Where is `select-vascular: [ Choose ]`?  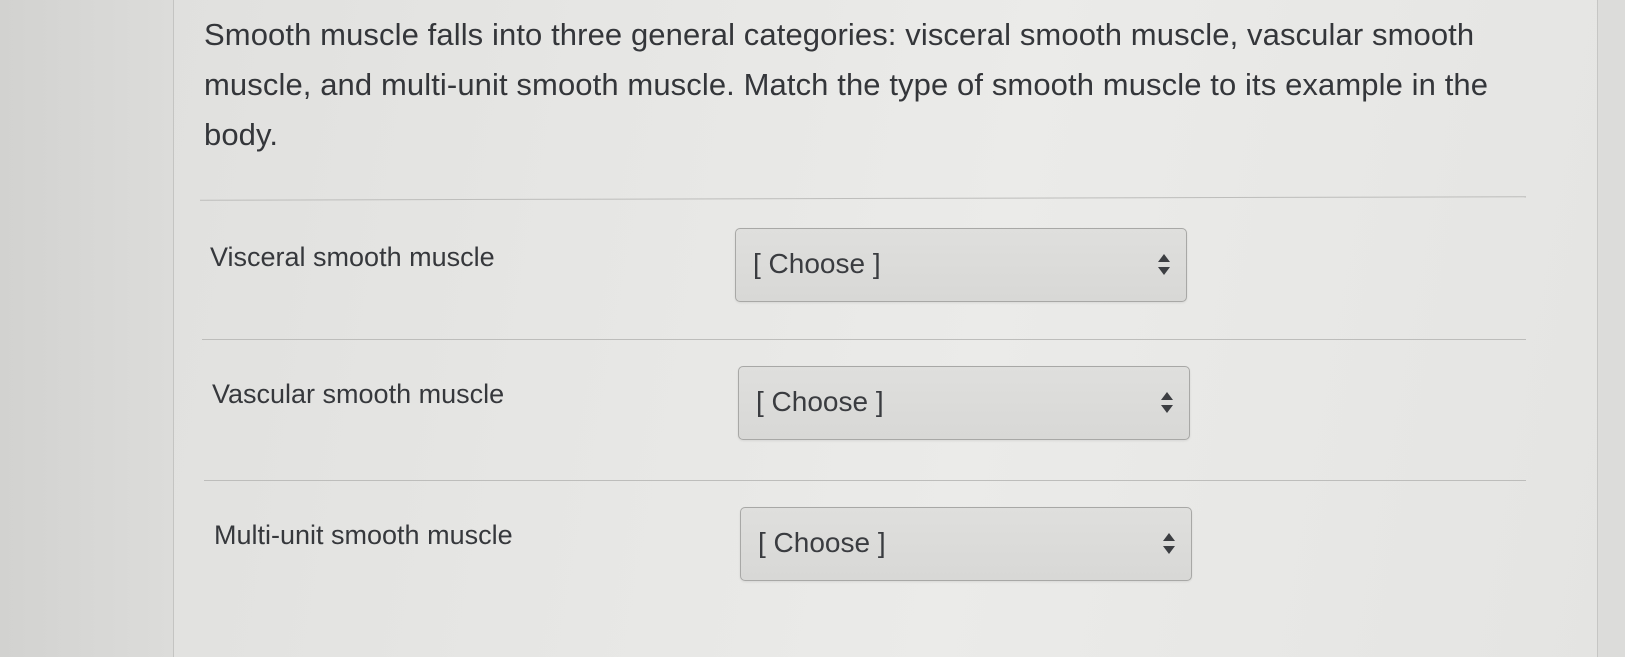 select-vascular: [ Choose ] is located at coordinates (964, 403).